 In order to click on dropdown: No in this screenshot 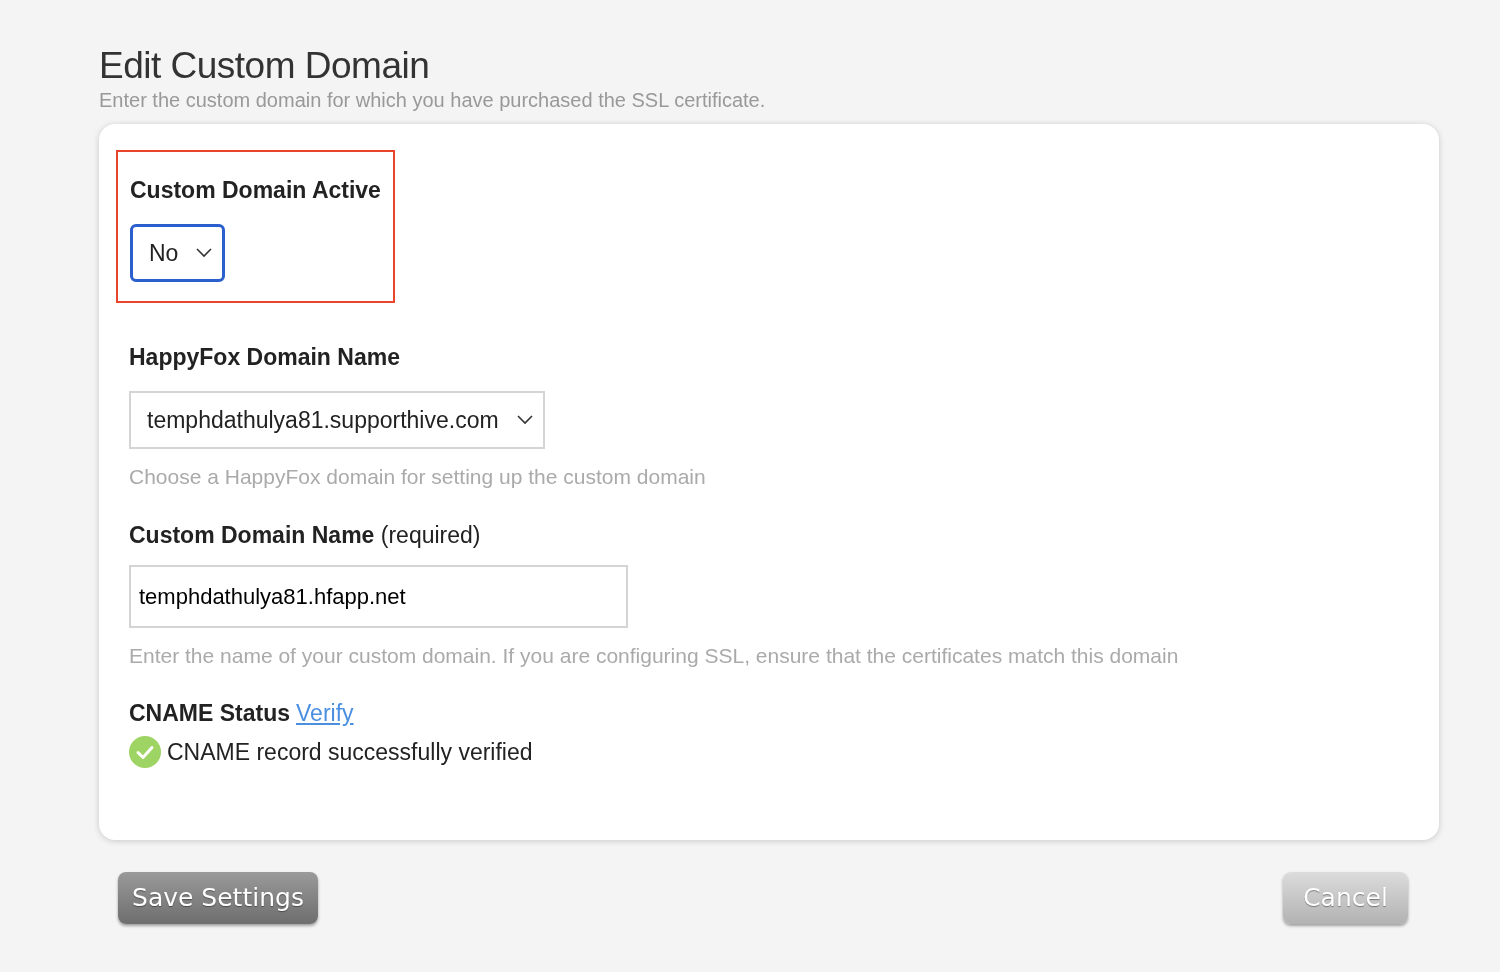, I will do `click(178, 253)`.